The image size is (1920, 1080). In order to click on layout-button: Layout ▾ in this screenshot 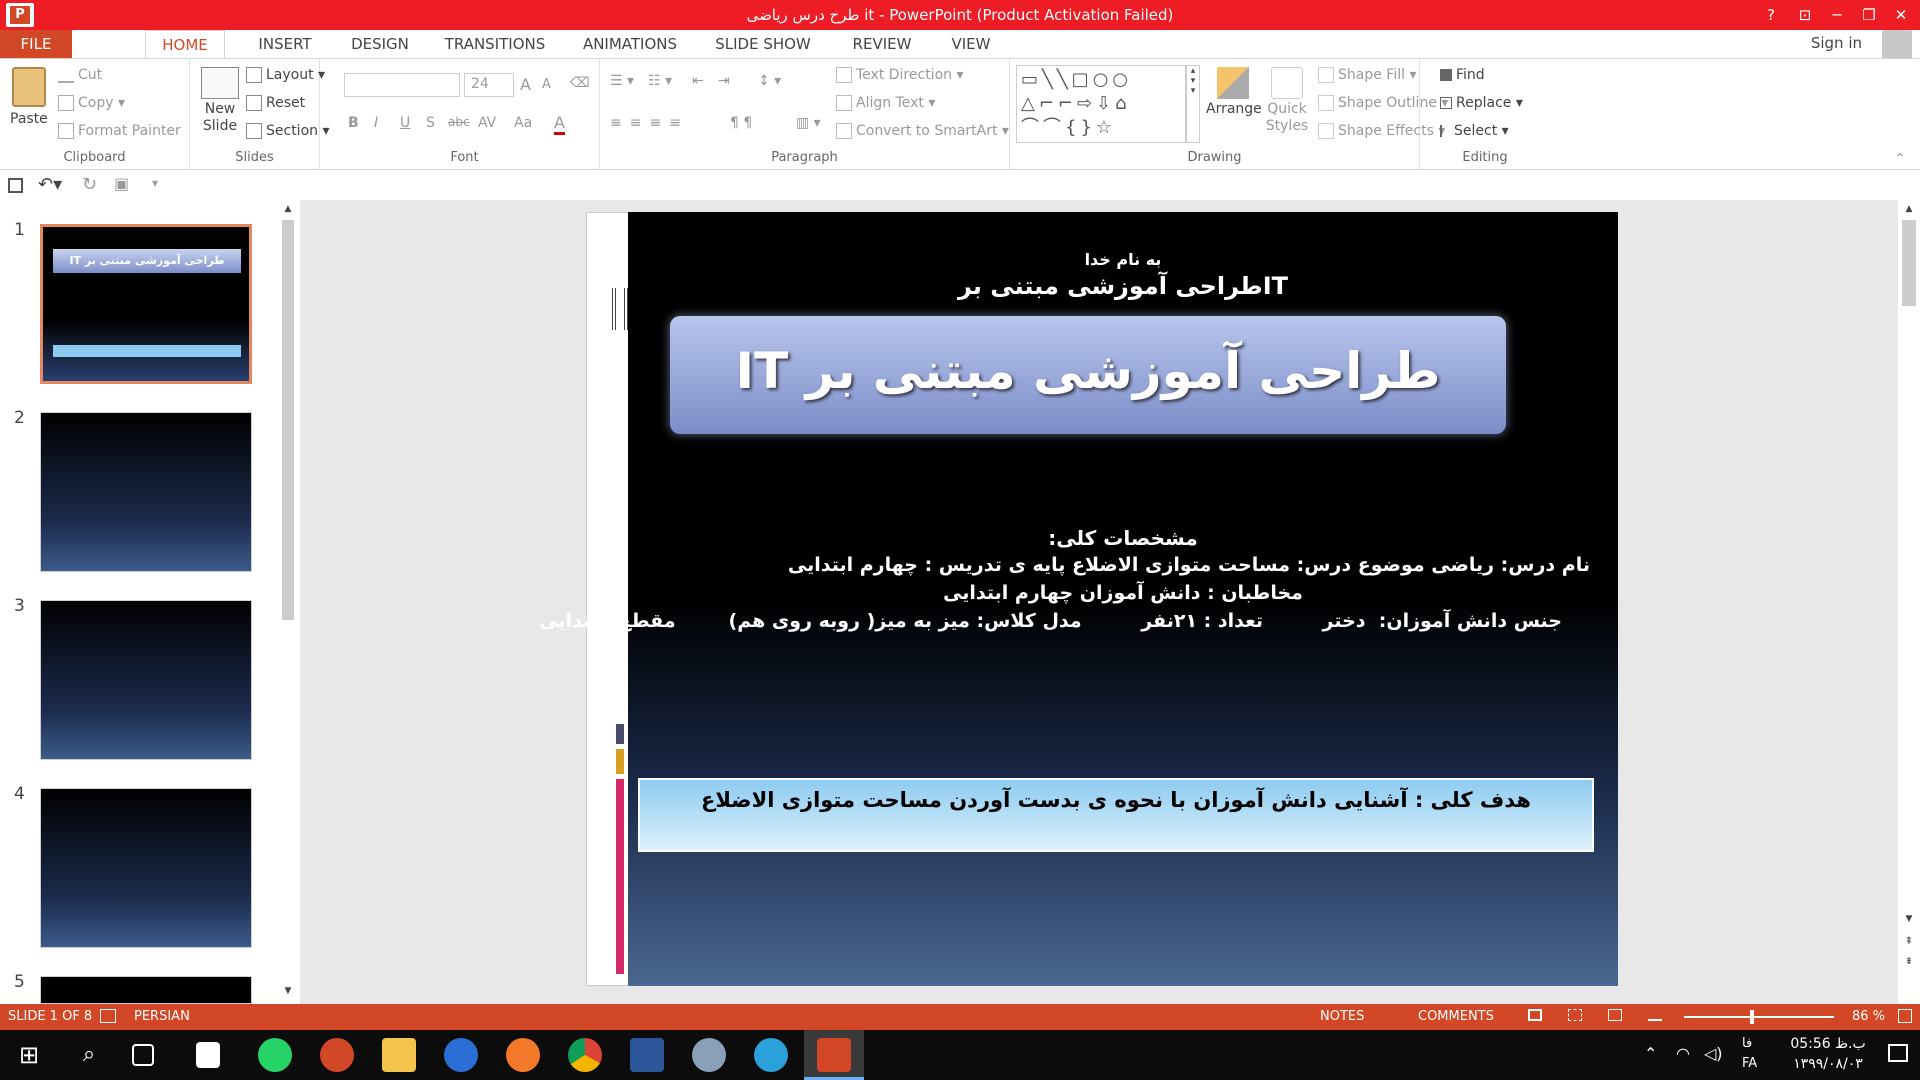, I will do `click(285, 75)`.